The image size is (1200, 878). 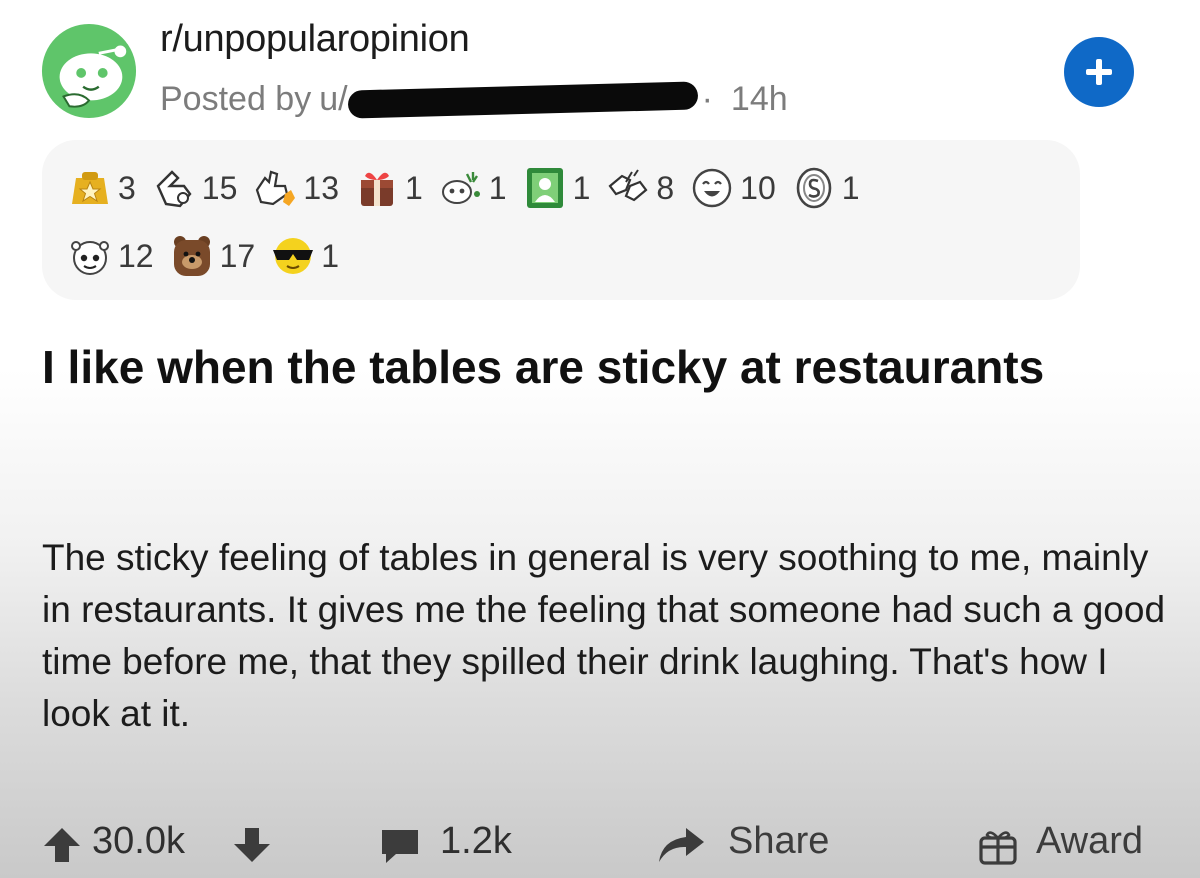 I want to click on awards-row: 12 17 1, so click(x=209, y=256).